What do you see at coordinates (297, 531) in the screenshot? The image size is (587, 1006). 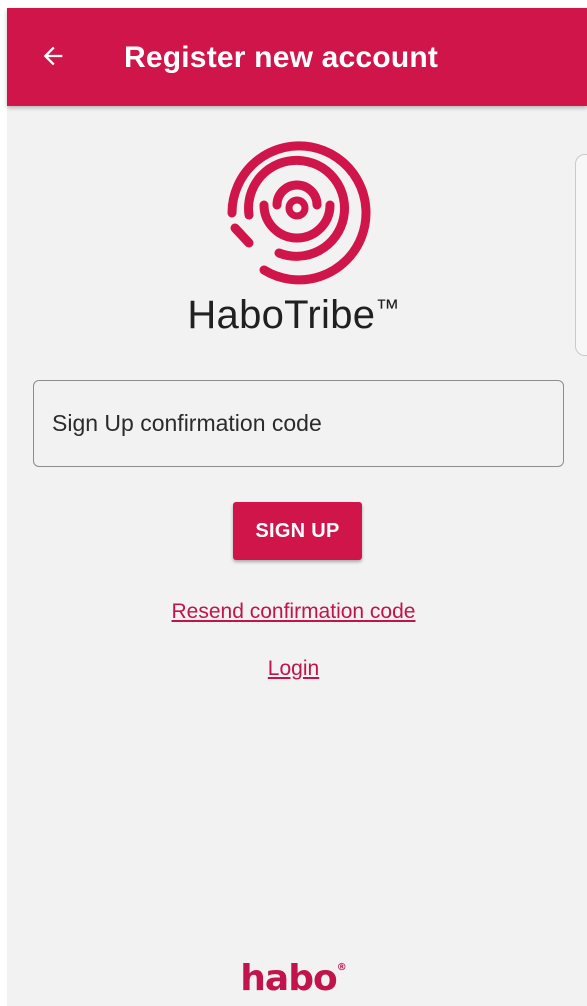 I see `sign-up-button: SIGN UP` at bounding box center [297, 531].